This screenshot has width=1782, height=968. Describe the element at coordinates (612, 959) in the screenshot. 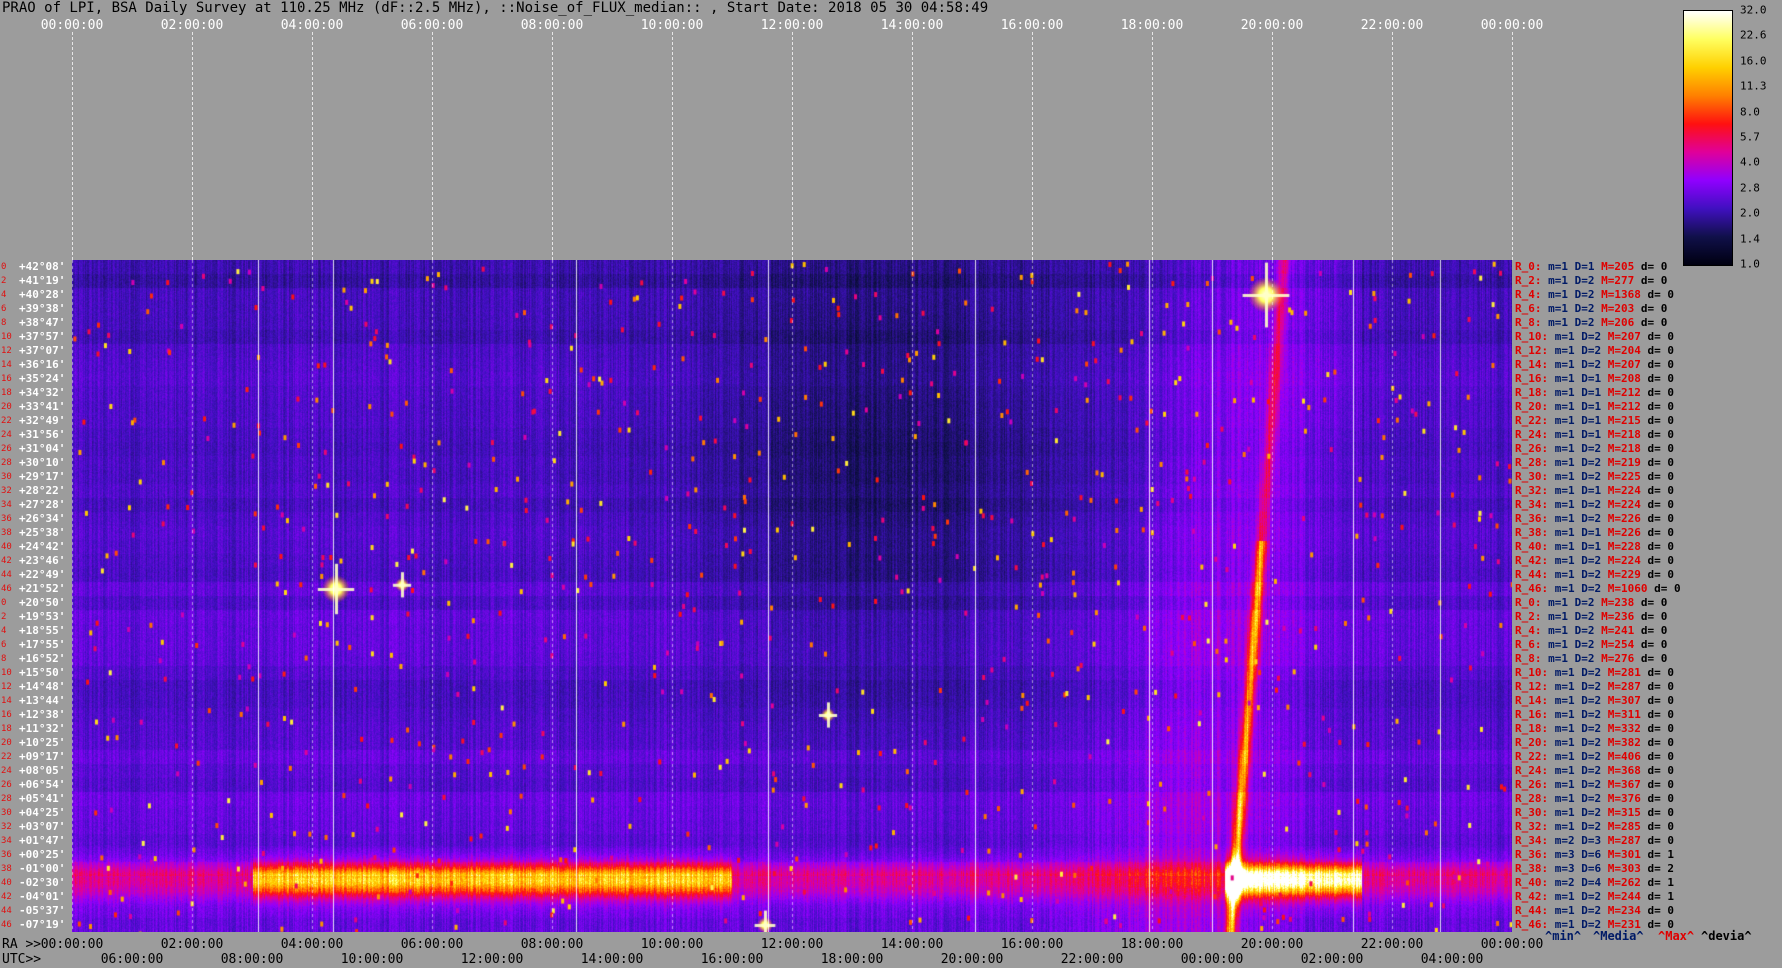

I see `utc-tick-label: 14:00:00` at that location.